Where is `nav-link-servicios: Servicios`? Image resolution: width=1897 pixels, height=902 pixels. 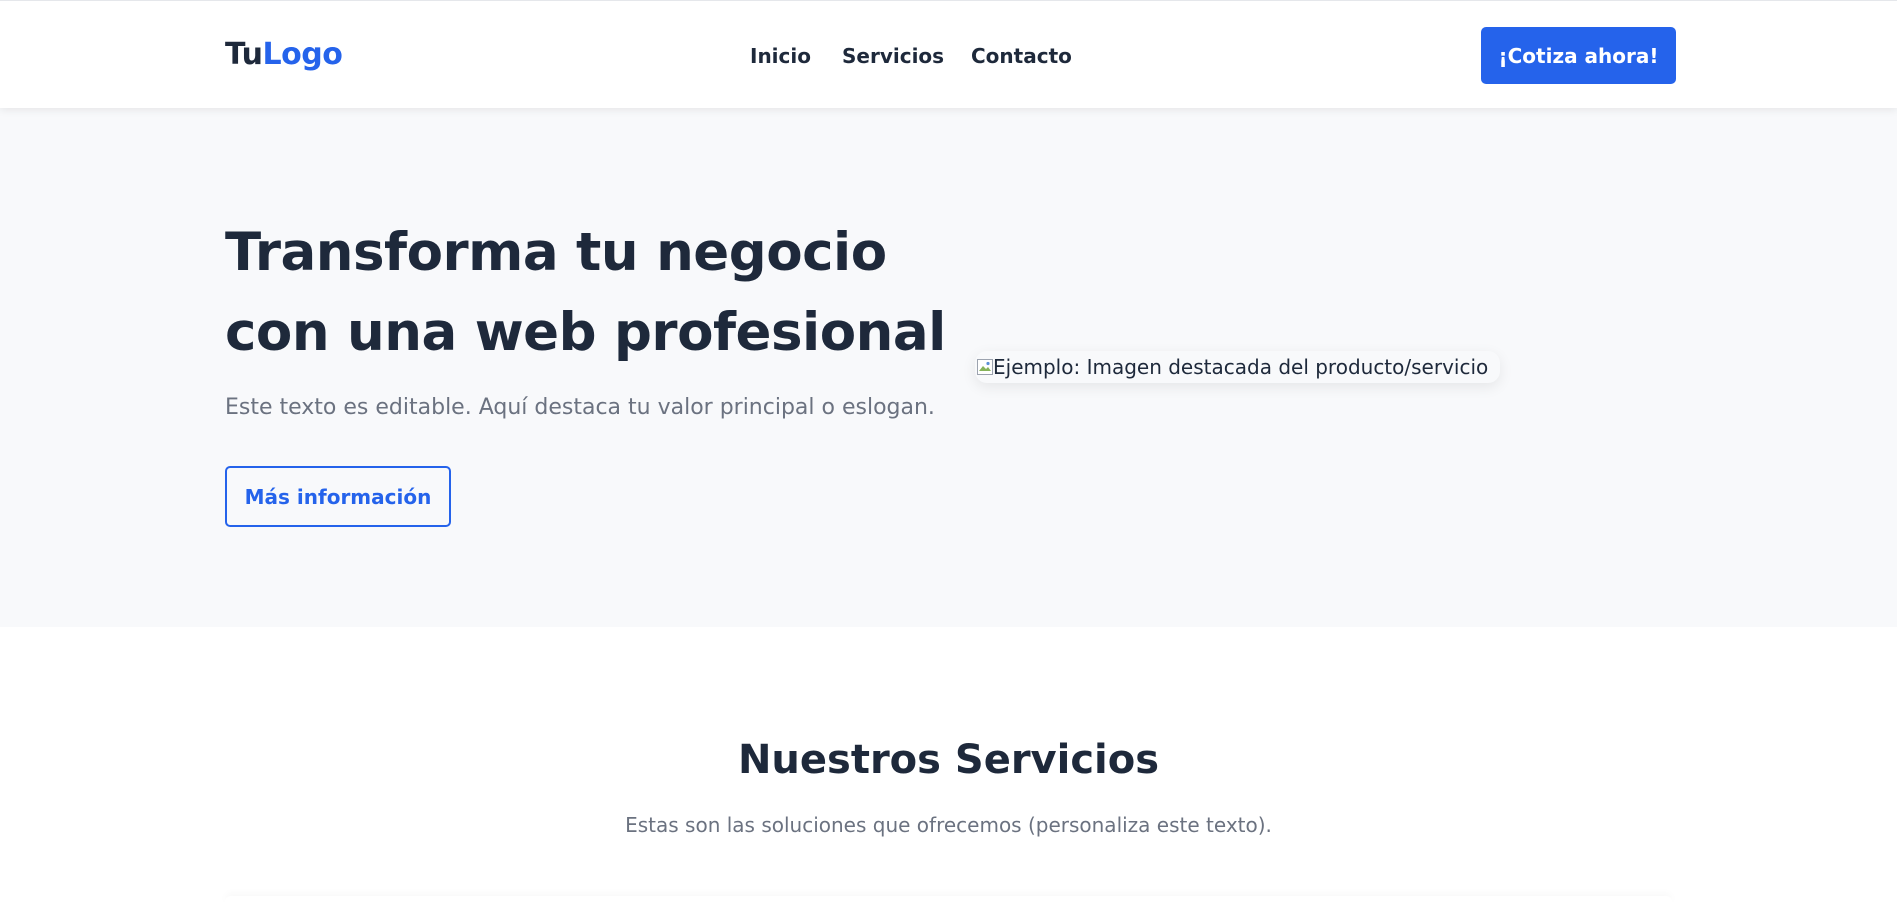
nav-link-servicios: Servicios is located at coordinates (893, 56).